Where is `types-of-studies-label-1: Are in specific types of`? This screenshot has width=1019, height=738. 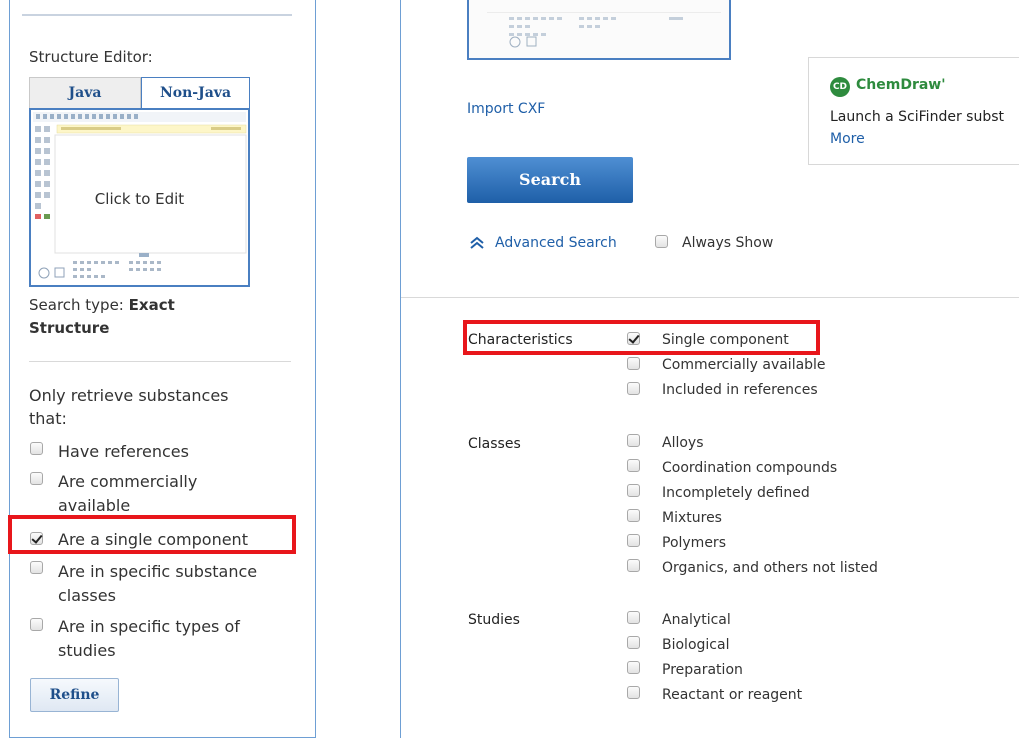 types-of-studies-label-1: Are in specific types of is located at coordinates (149, 626).